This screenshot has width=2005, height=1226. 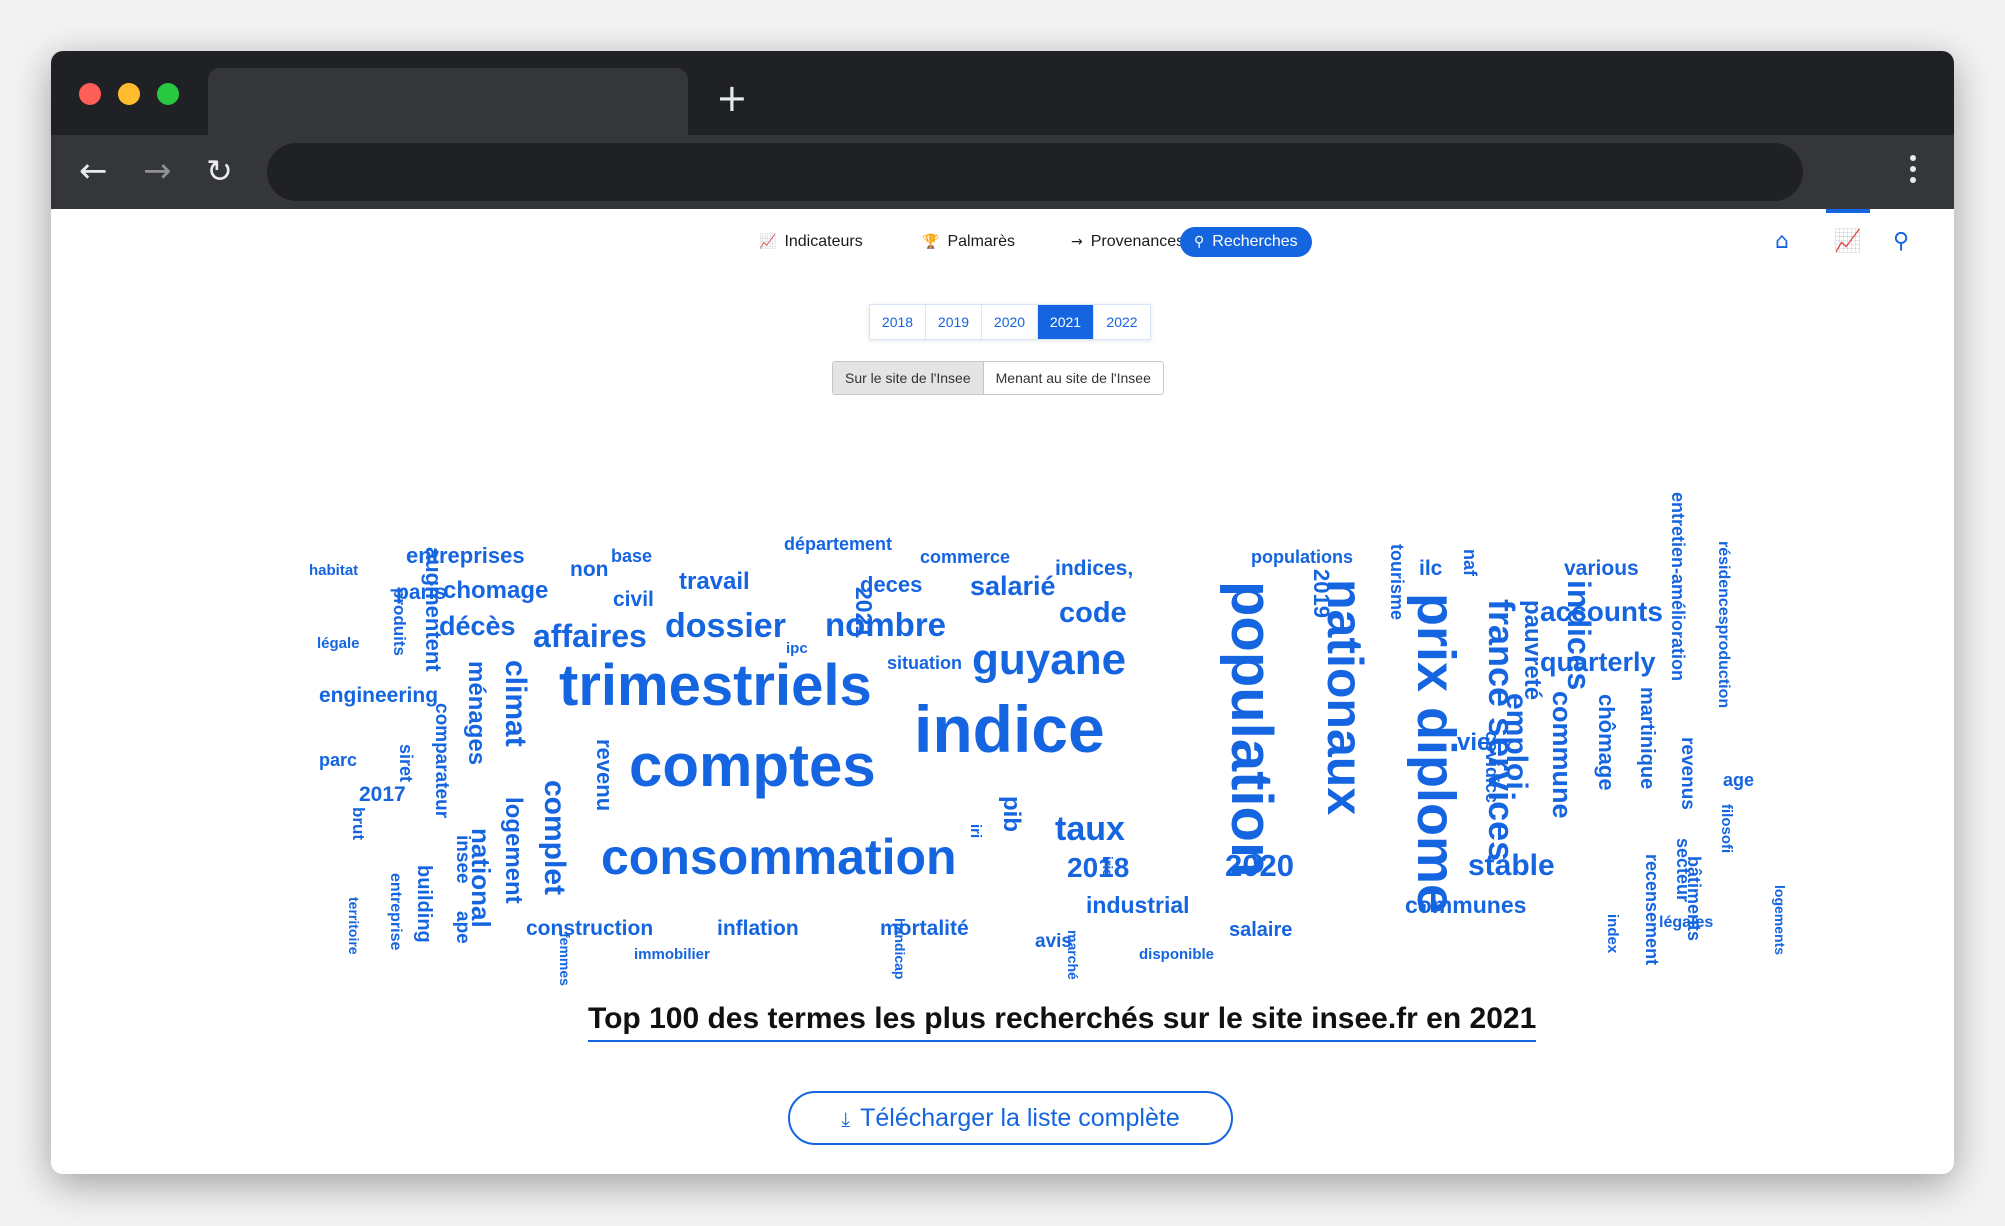 I want to click on cloud-word: handicap, so click(x=900, y=948).